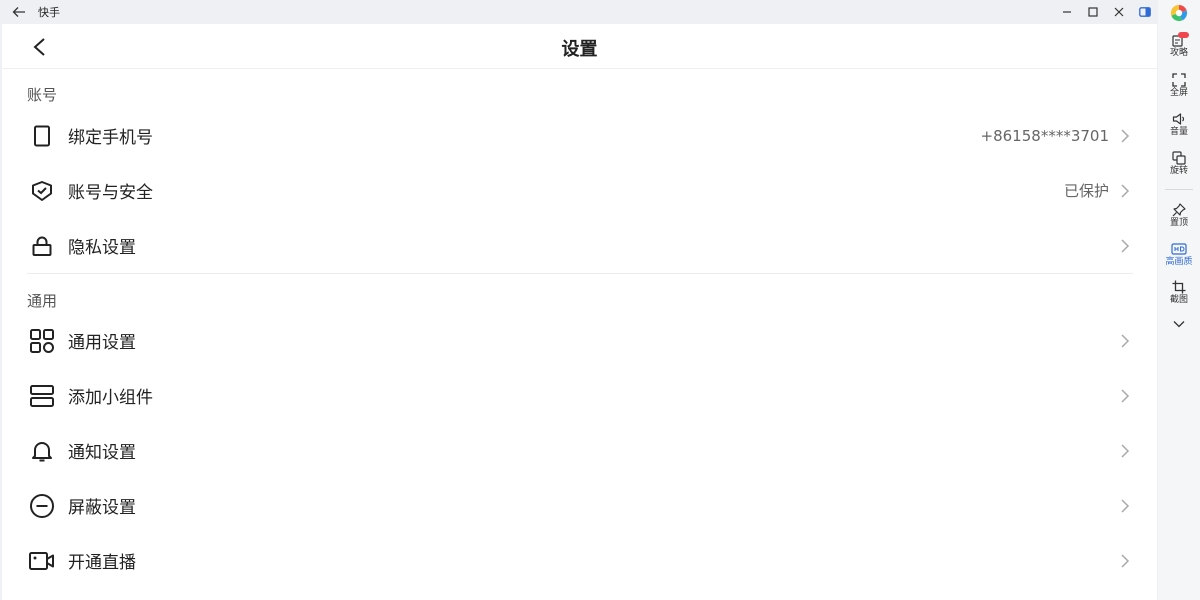  I want to click on sidebar-label: 置顶, so click(1178, 223).